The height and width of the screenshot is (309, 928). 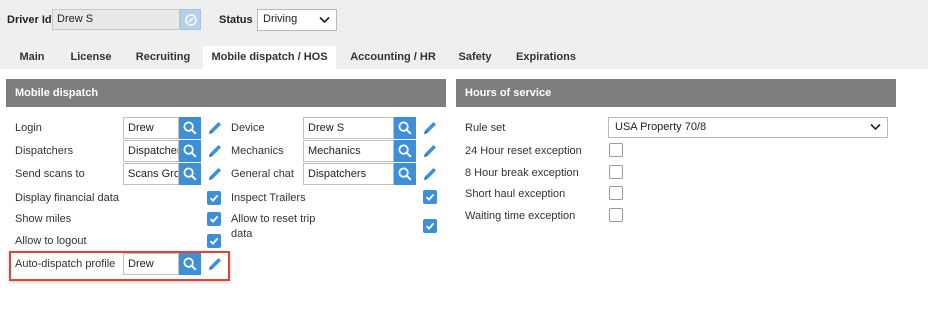 What do you see at coordinates (522, 173) in the screenshot?
I see `break-8h-label: 8 Hour break exception` at bounding box center [522, 173].